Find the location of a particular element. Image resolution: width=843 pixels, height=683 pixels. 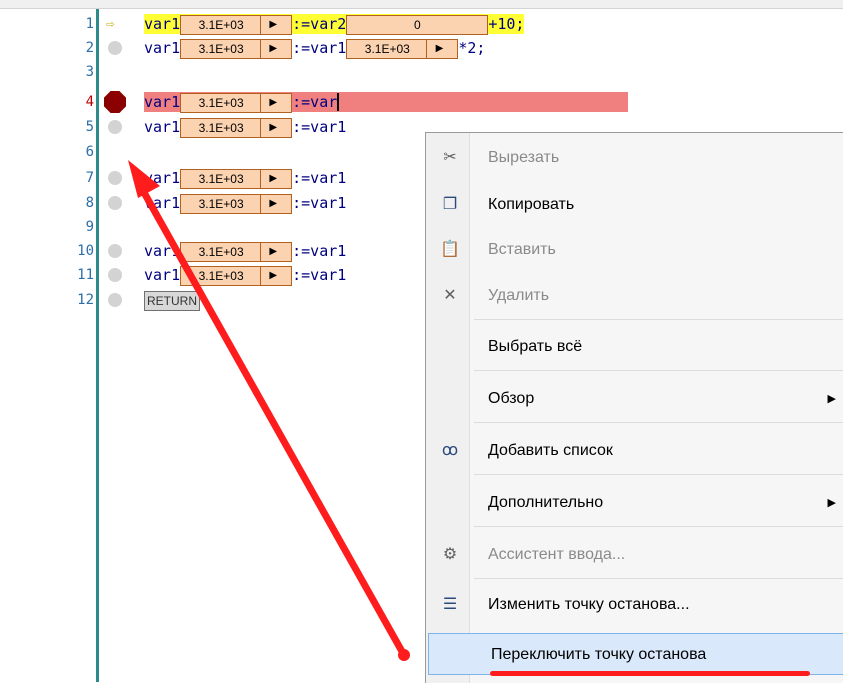

menu-item-label: Копировать is located at coordinates (531, 204).